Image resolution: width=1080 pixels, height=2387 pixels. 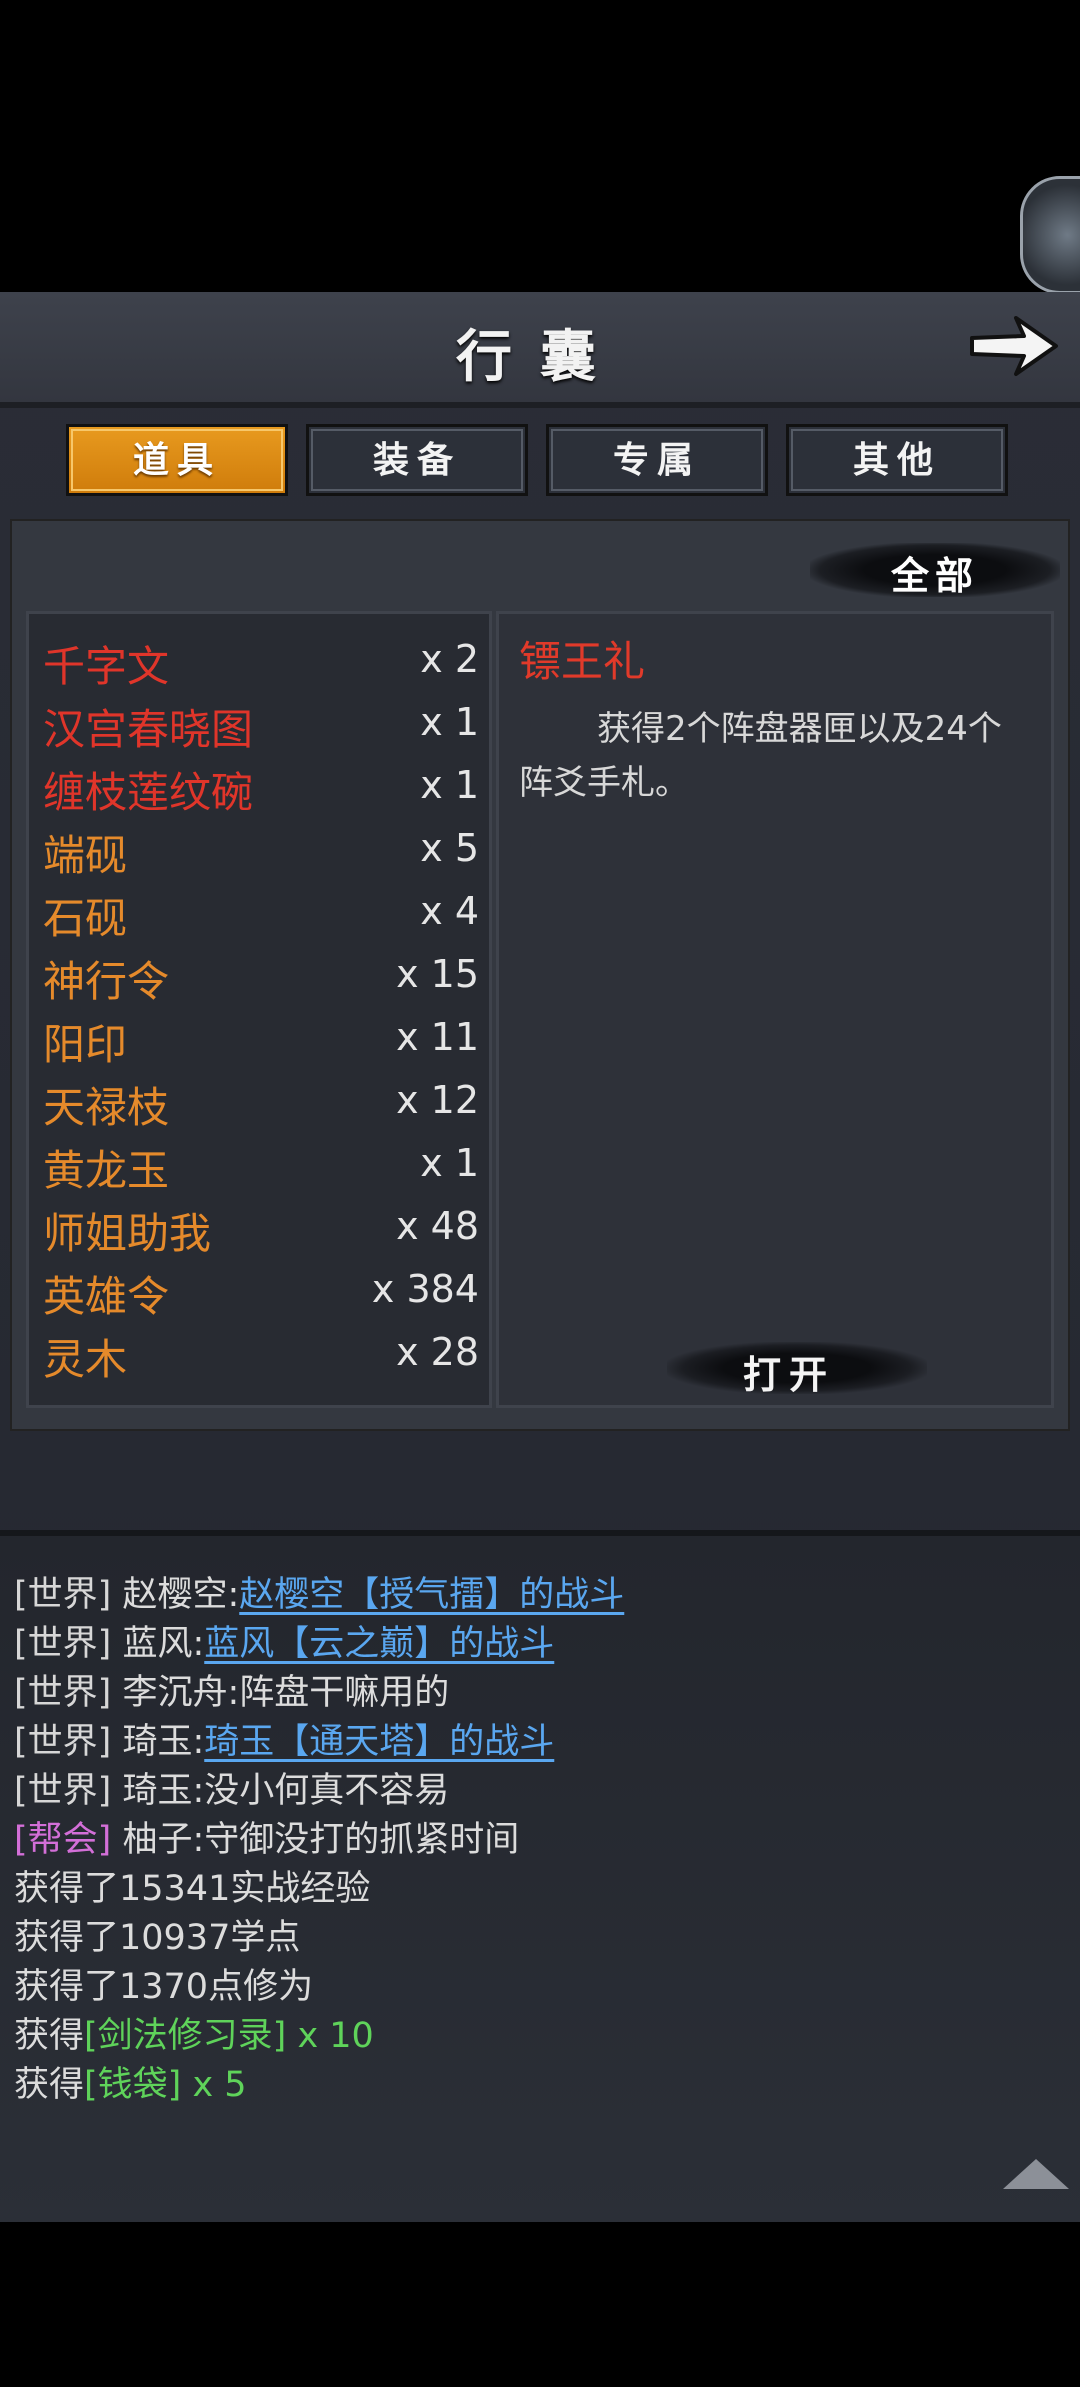 What do you see at coordinates (157, 1938) in the screenshot?
I see `system-message: 获得了10937学点` at bounding box center [157, 1938].